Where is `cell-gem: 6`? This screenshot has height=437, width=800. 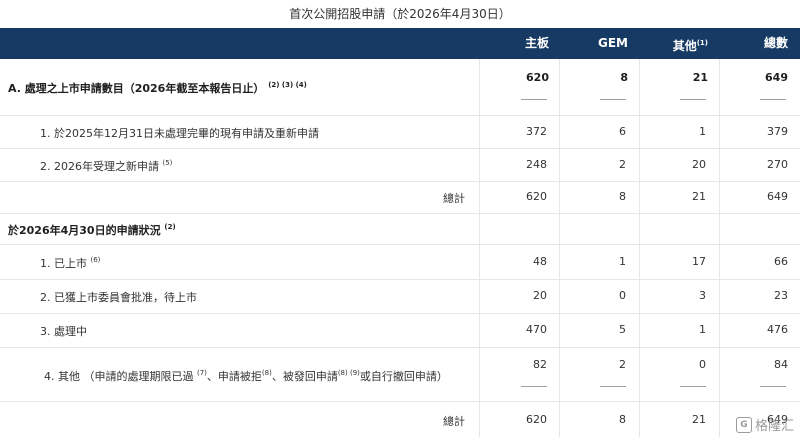
cell-gem: 6 is located at coordinates (622, 131).